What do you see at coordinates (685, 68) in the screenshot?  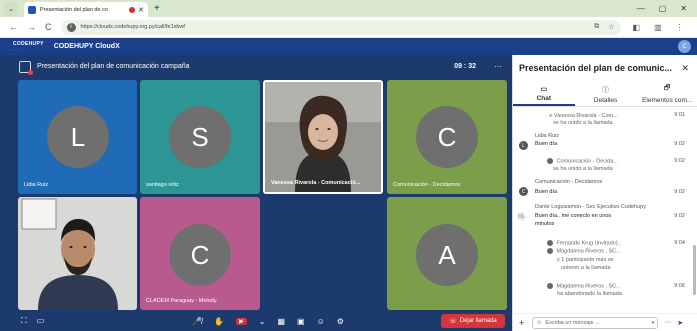 I see `close-panel-icon: ✕` at bounding box center [685, 68].